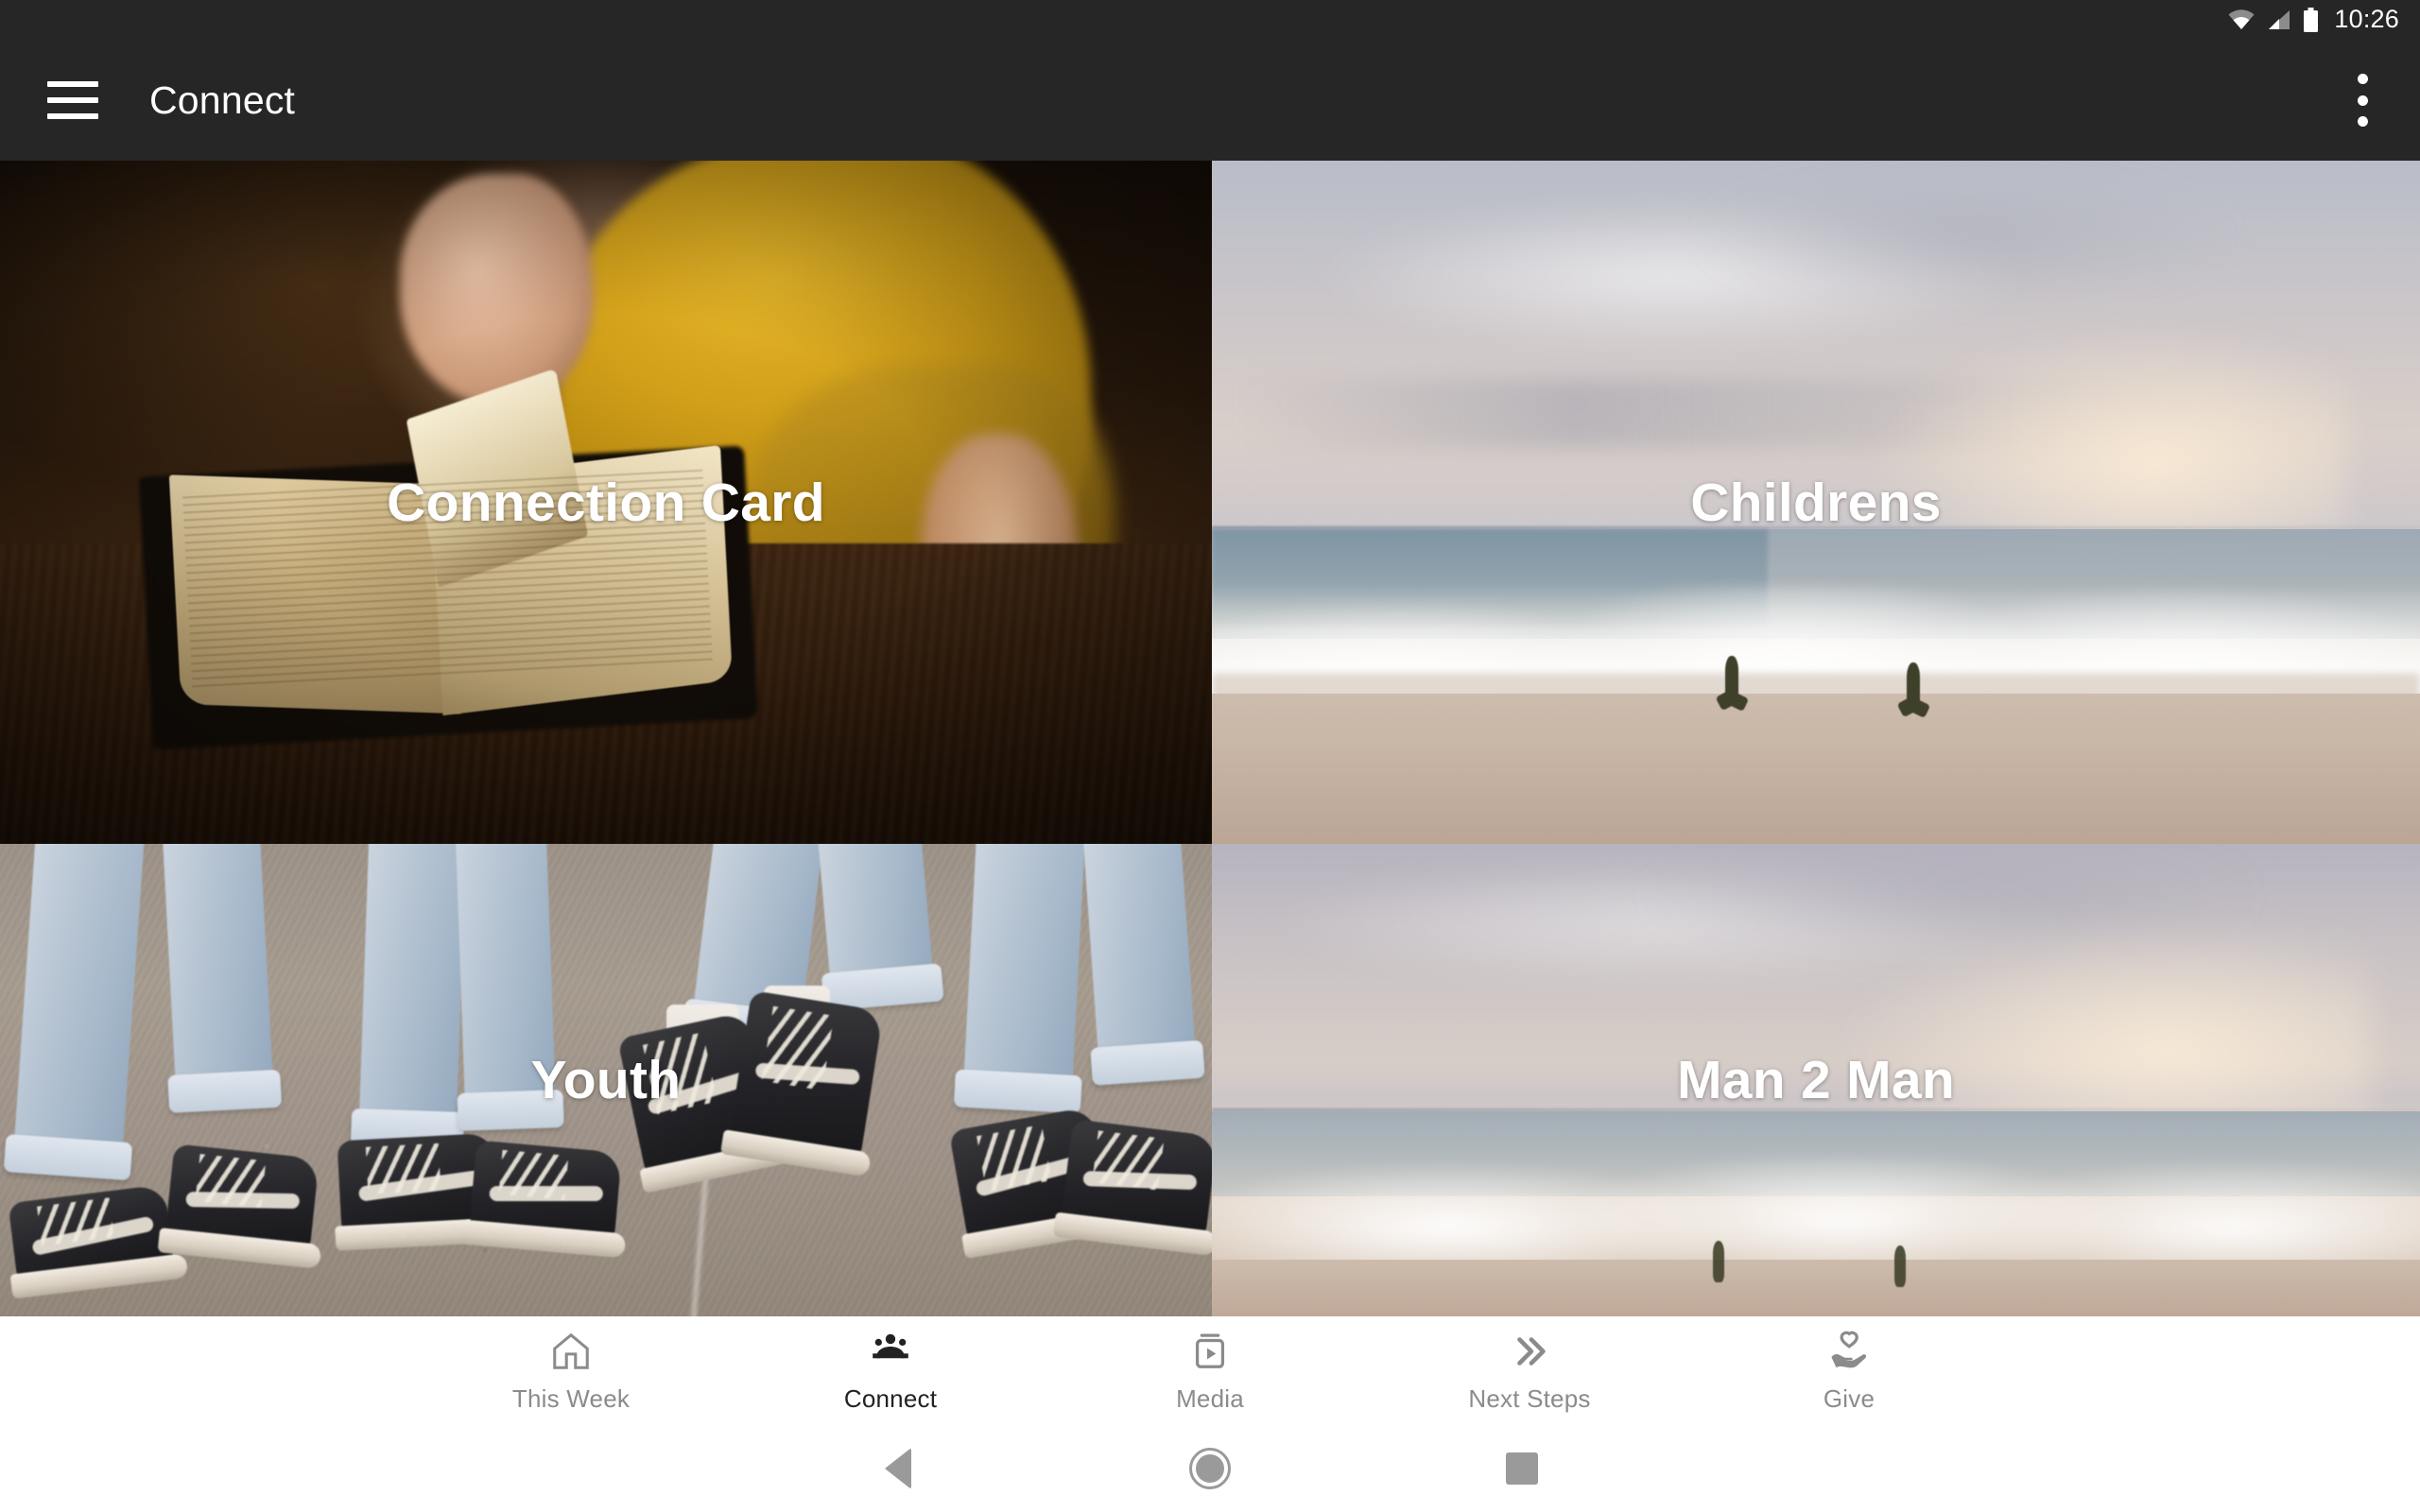 Image resolution: width=2420 pixels, height=1512 pixels. What do you see at coordinates (72, 100) in the screenshot?
I see `hamburger-menu-icon` at bounding box center [72, 100].